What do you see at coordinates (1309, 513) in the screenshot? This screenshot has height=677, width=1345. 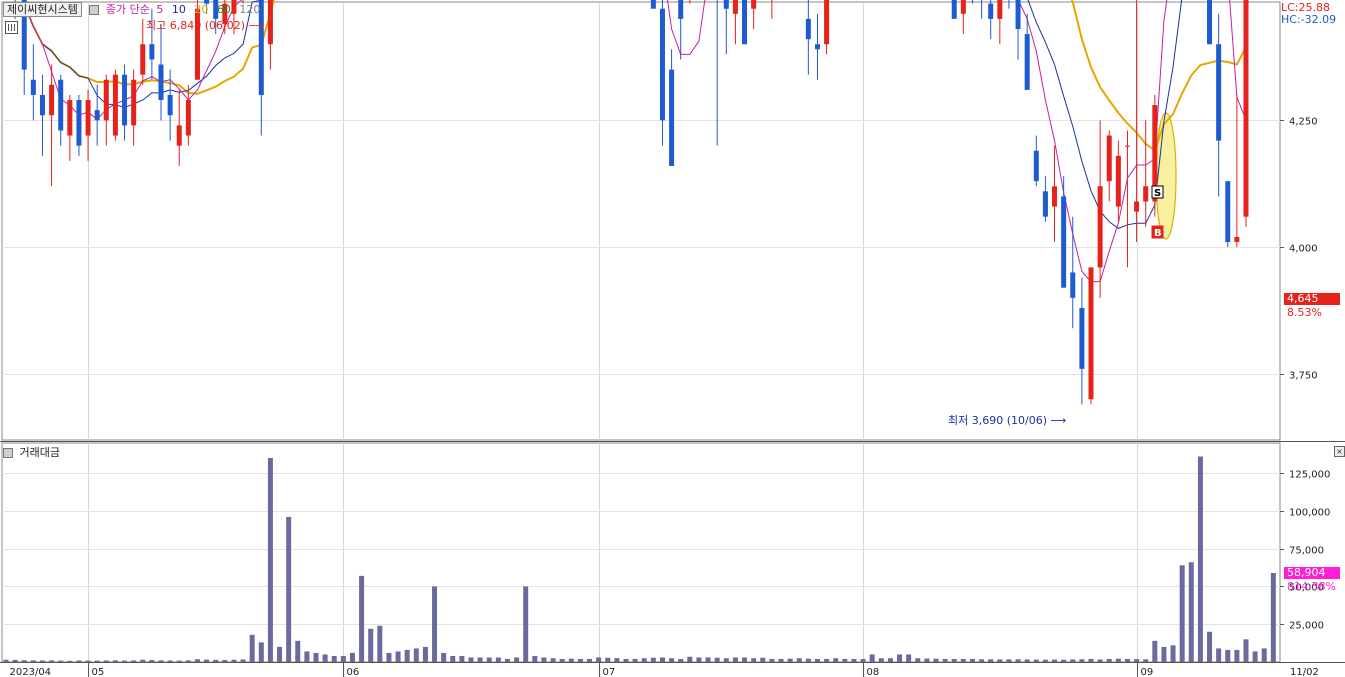 I see `volume-tick-label-1: 100,000` at bounding box center [1309, 513].